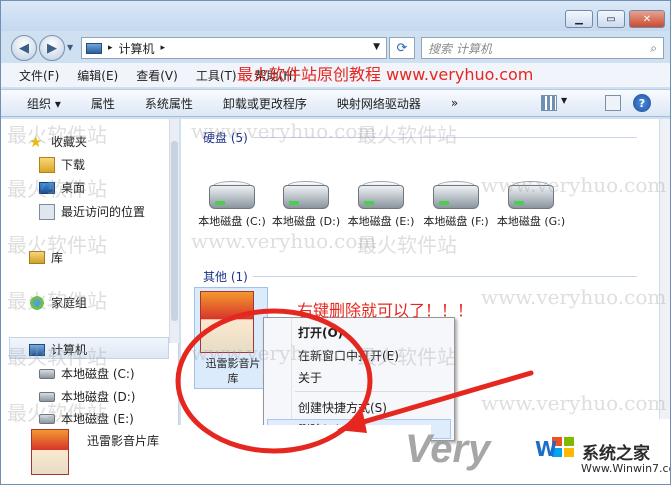  I want to click on annotation-arrow-head, so click(352, 423).